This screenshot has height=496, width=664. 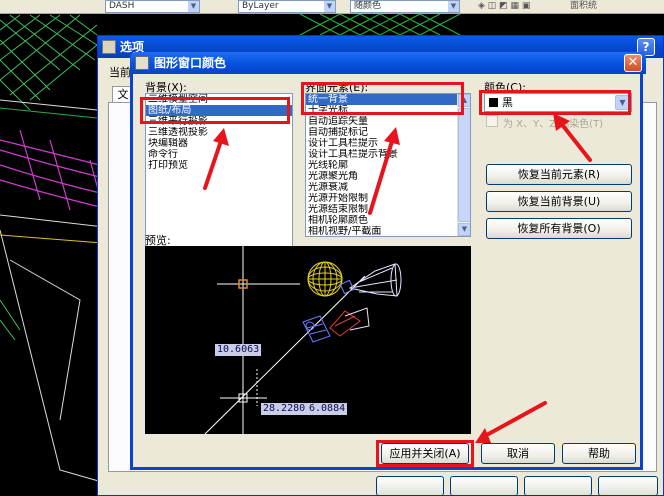 I want to click on context-list-item: 三维透视投影, so click(x=219, y=132).